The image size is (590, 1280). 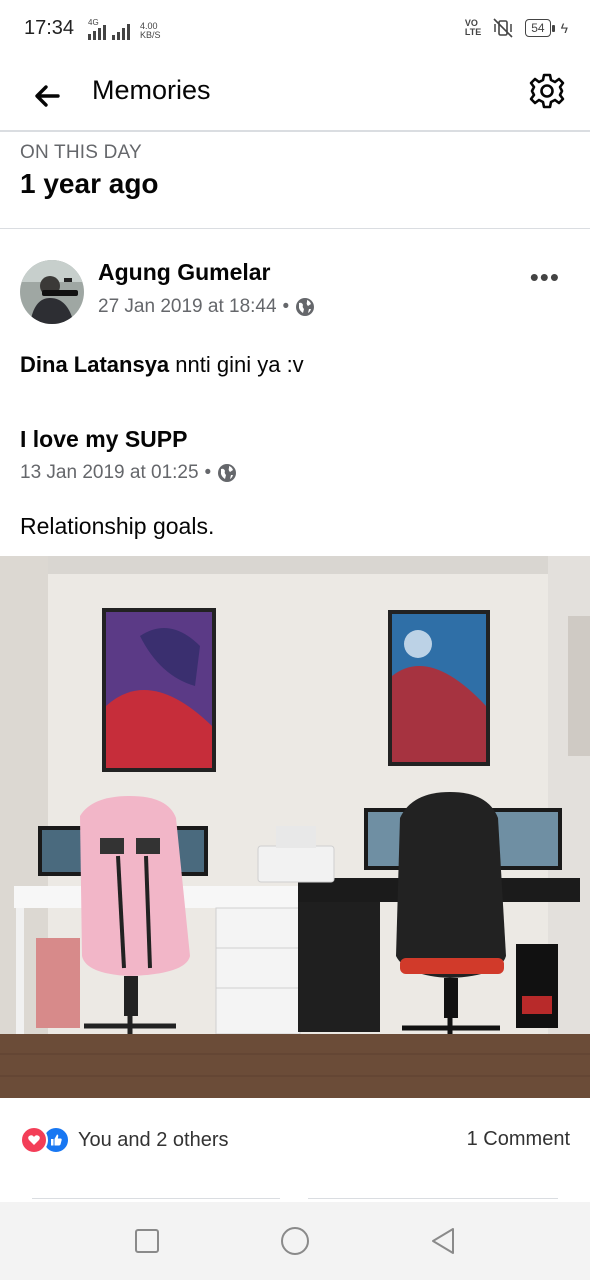 I want to click on system-nav-bar, so click(x=295, y=1241).